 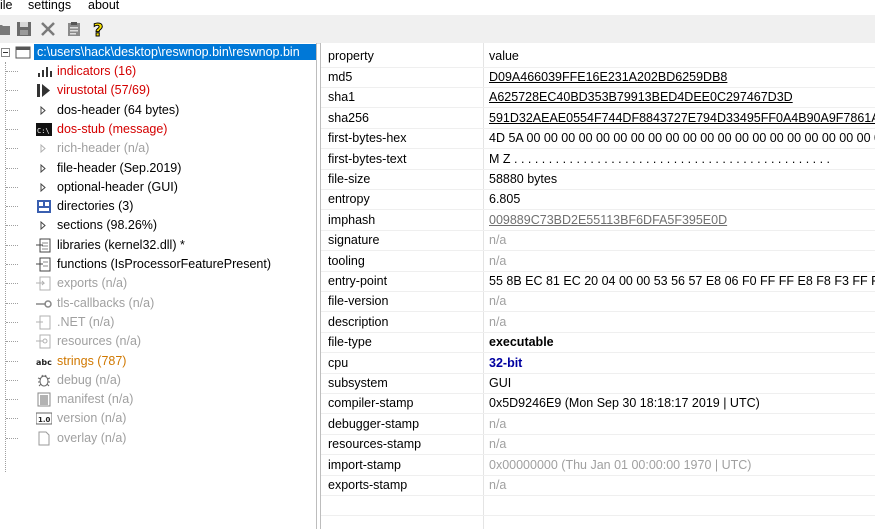 What do you see at coordinates (498, 260) in the screenshot?
I see `value-cell: n/a` at bounding box center [498, 260].